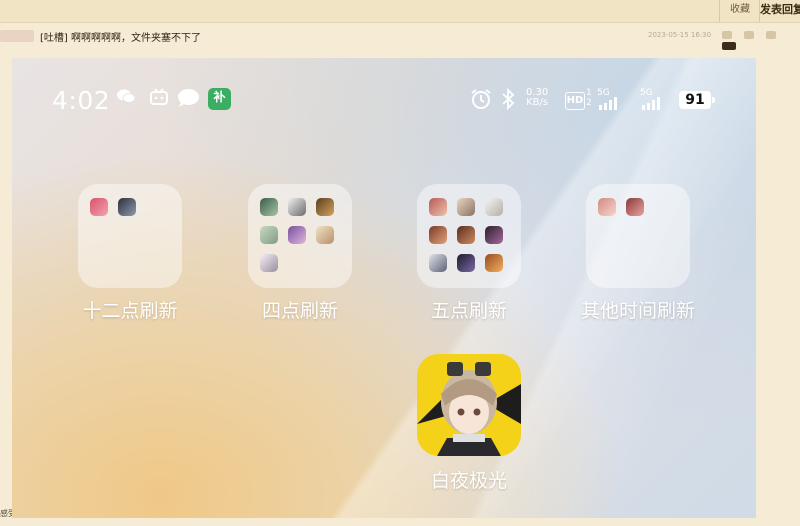 The image size is (800, 526). Describe the element at coordinates (126, 96) in the screenshot. I see `wechat-icon` at that location.